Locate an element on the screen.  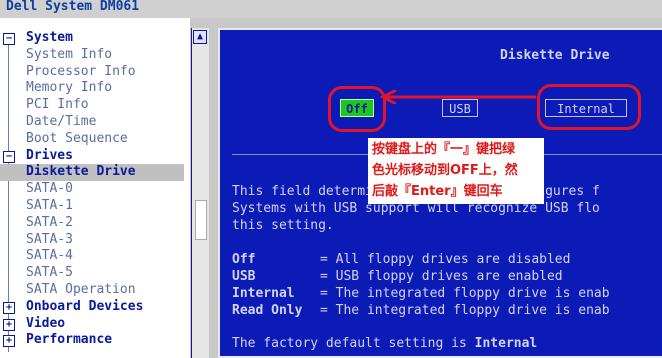
tree-item-memory-info: Memory Info is located at coordinates (95, 88).